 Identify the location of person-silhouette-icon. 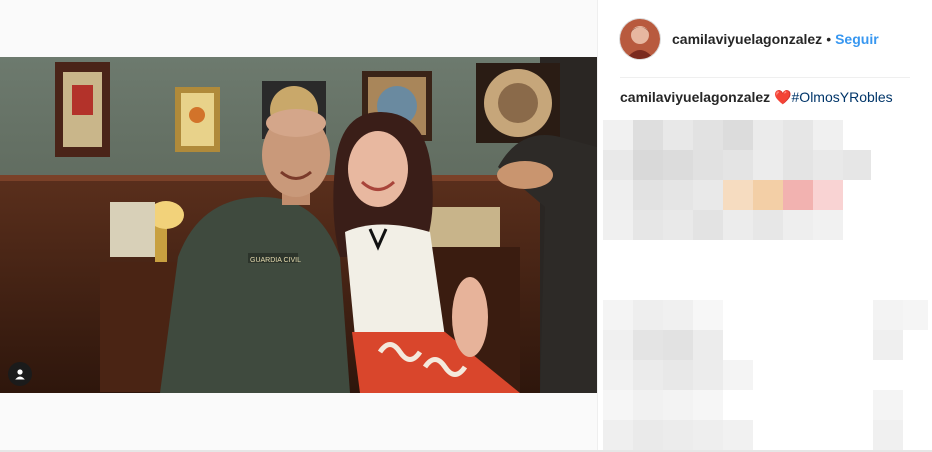
(20, 374).